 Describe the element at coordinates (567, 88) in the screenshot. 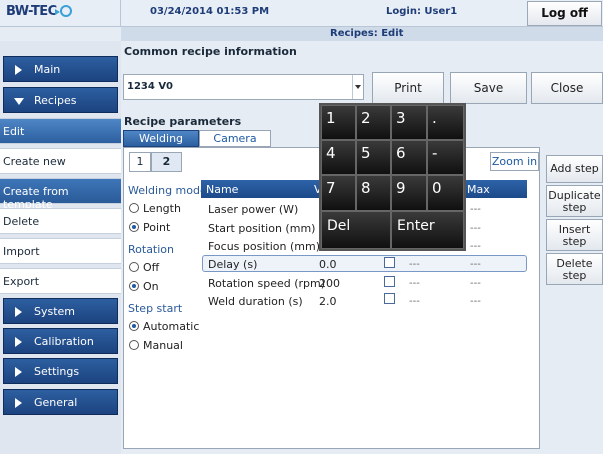

I see `close-button: Close` at that location.